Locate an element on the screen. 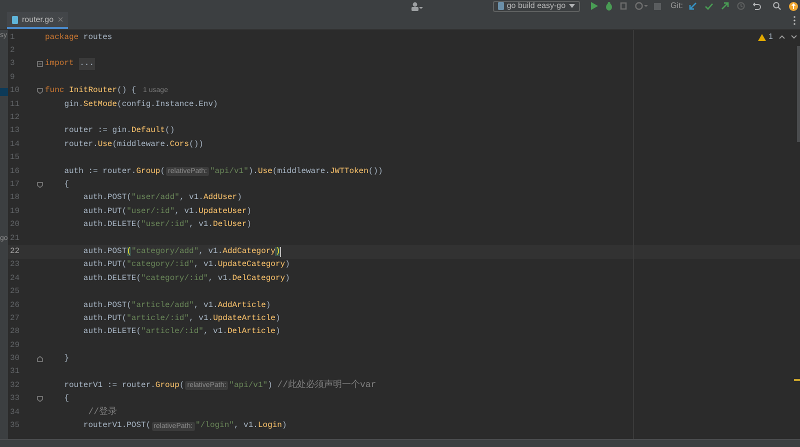 The width and height of the screenshot is (800, 447). next-icon is located at coordinates (794, 37).